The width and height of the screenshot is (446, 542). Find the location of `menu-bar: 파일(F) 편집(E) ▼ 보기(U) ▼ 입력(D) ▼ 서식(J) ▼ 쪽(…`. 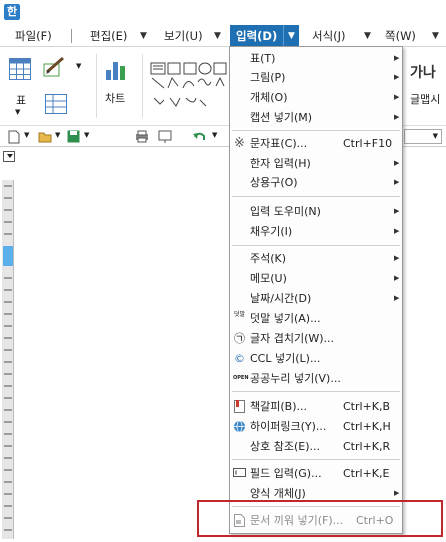

menu-bar: 파일(F) 편집(E) ▼ 보기(U) ▼ 입력(D) ▼ 서식(J) ▼ 쪽(… is located at coordinates (223, 36).